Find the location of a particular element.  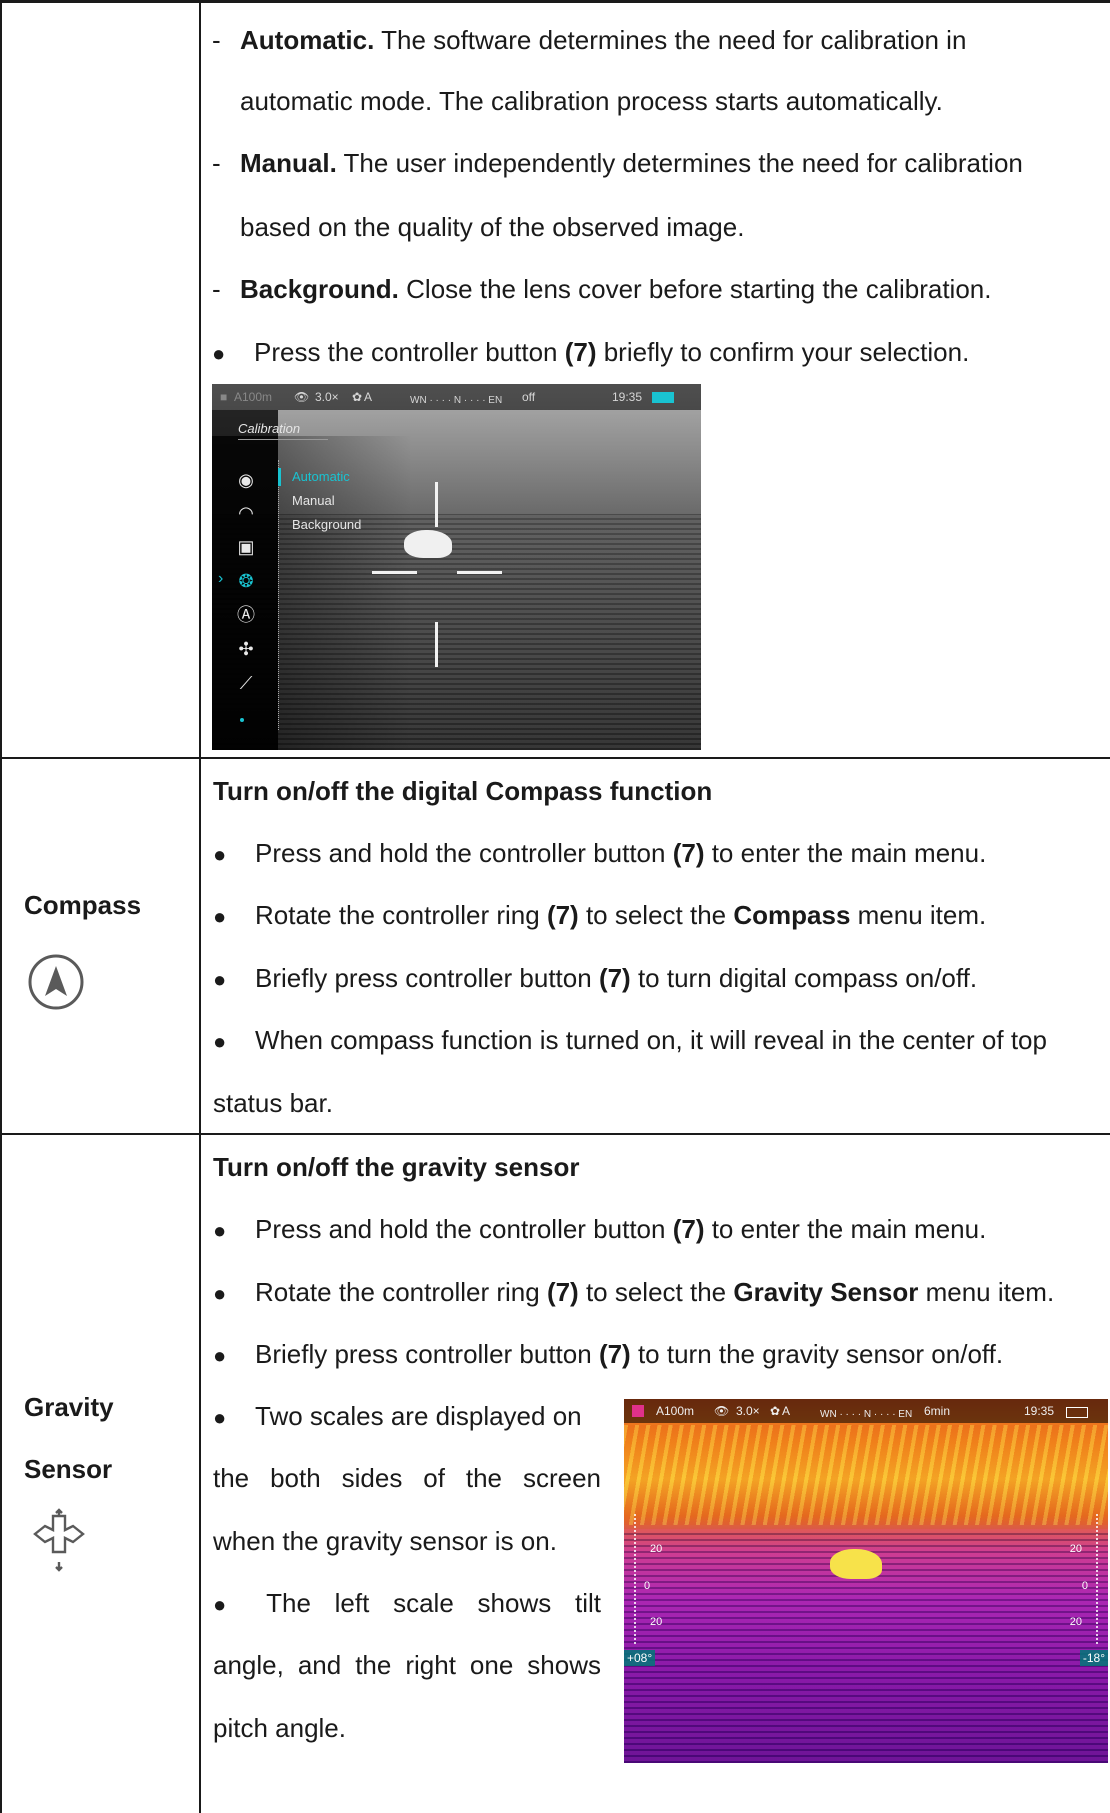

recording-icon: ▣ is located at coordinates (246, 547).